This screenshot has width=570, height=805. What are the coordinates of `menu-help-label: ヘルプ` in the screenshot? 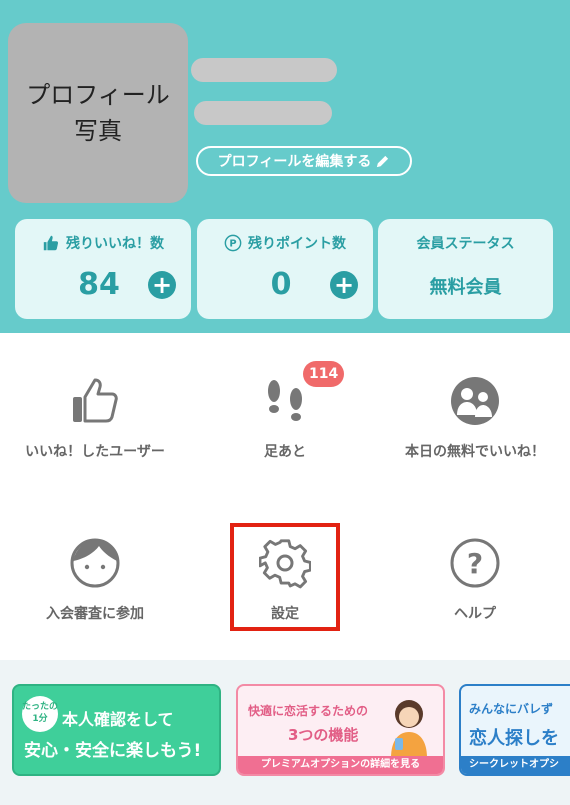 It's located at (475, 614).